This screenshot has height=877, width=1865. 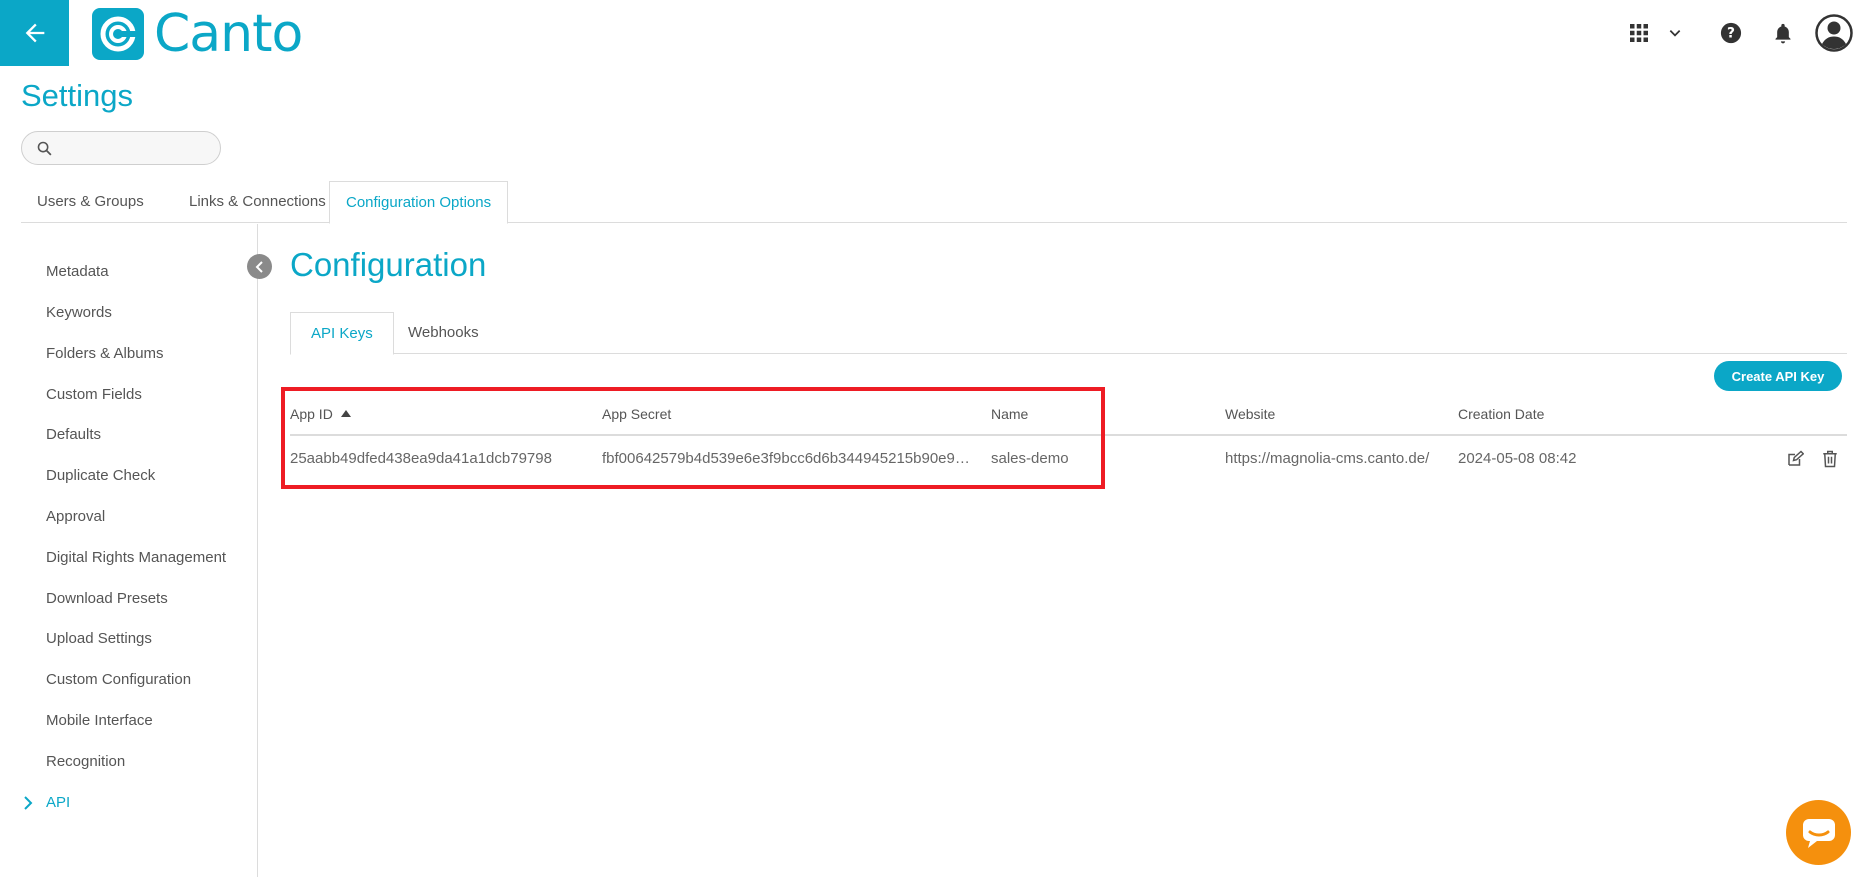 I want to click on sidebar-item-custom-fields: Custom Fields, so click(x=94, y=394).